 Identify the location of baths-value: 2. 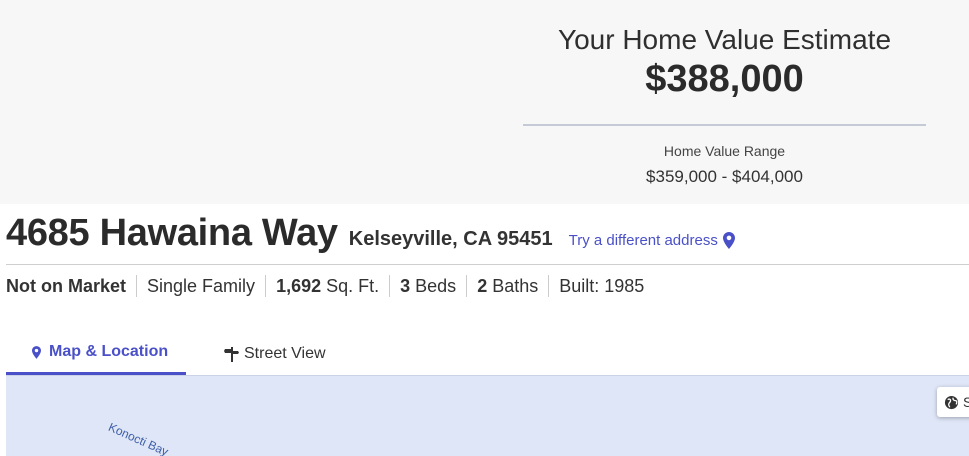
(482, 286).